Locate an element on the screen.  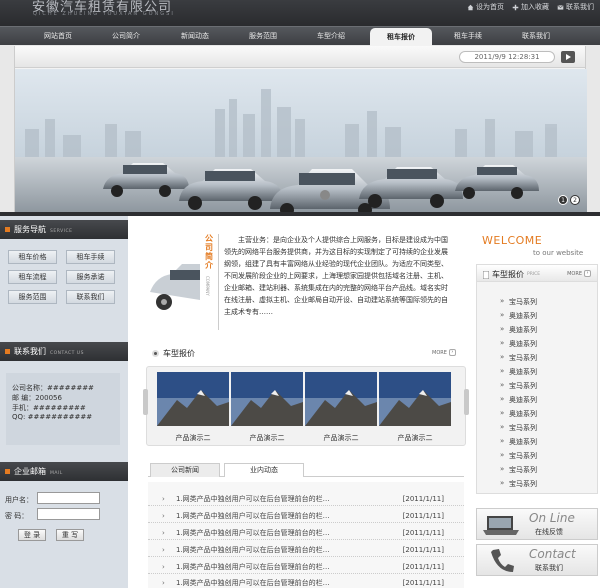
contact-us-top-link: 联系我们 is located at coordinates (575, 7).